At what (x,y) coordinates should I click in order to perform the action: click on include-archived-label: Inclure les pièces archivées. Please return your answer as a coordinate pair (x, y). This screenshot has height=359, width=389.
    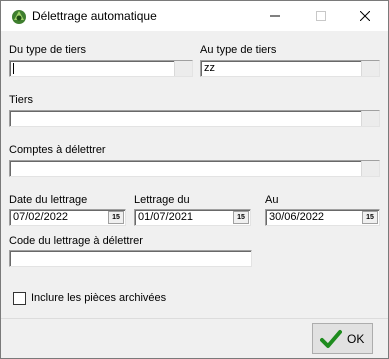
    Looking at the image, I should click on (98, 298).